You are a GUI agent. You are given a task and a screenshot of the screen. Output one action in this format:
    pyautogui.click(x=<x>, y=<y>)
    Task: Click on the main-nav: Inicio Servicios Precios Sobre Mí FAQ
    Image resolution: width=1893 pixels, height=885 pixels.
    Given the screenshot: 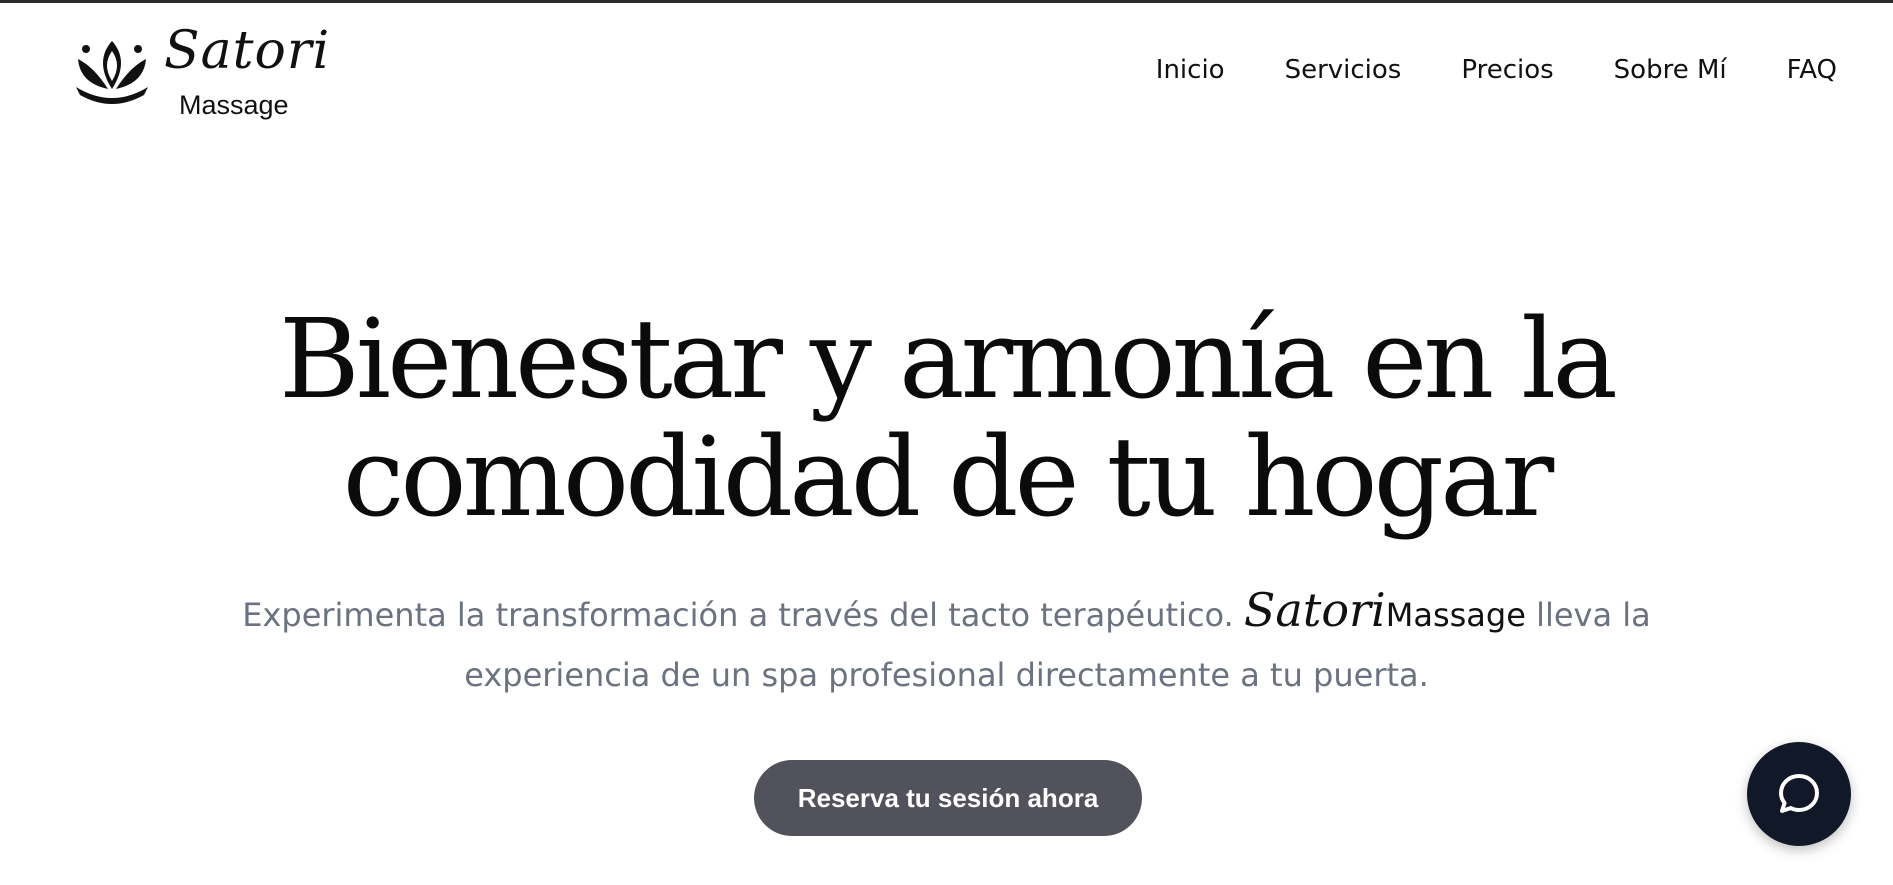 What is the action you would take?
    pyautogui.click(x=1496, y=70)
    